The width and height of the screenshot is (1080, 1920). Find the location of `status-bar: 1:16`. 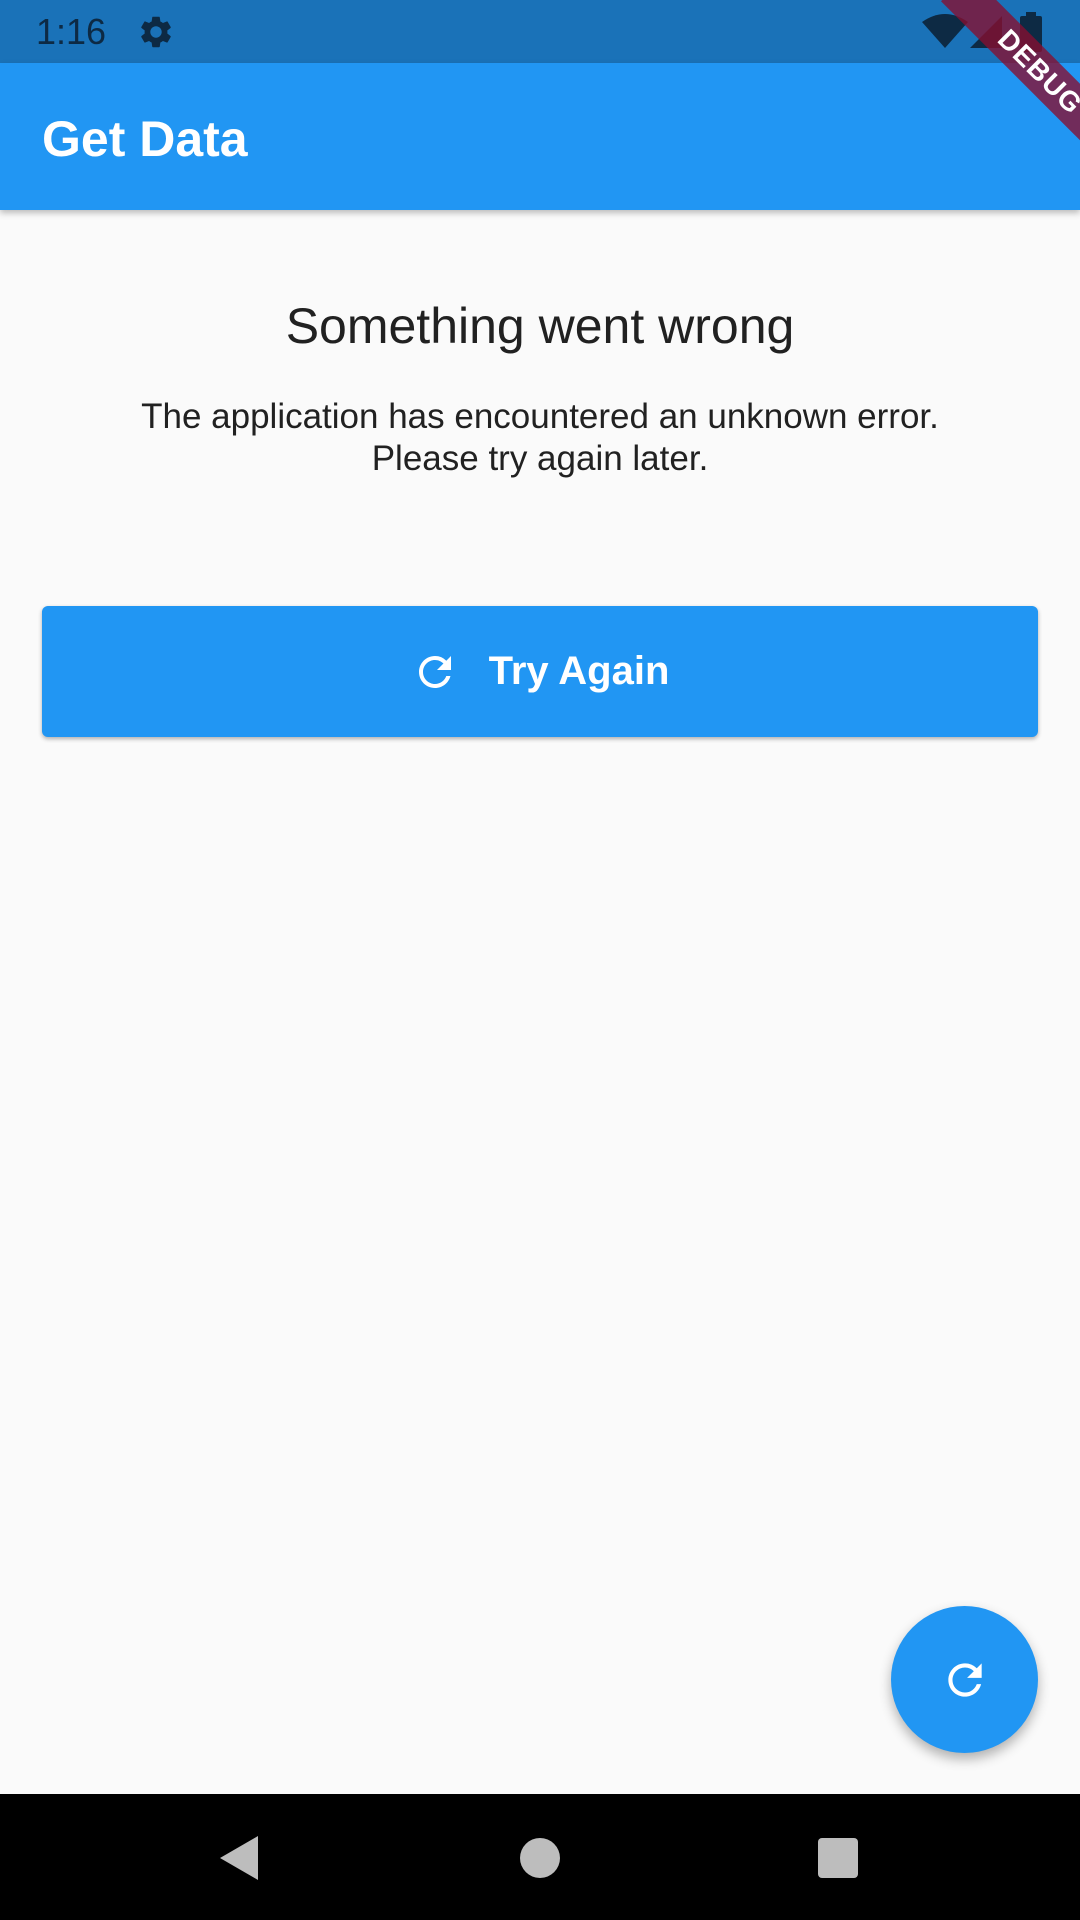

status-bar: 1:16 is located at coordinates (540, 31).